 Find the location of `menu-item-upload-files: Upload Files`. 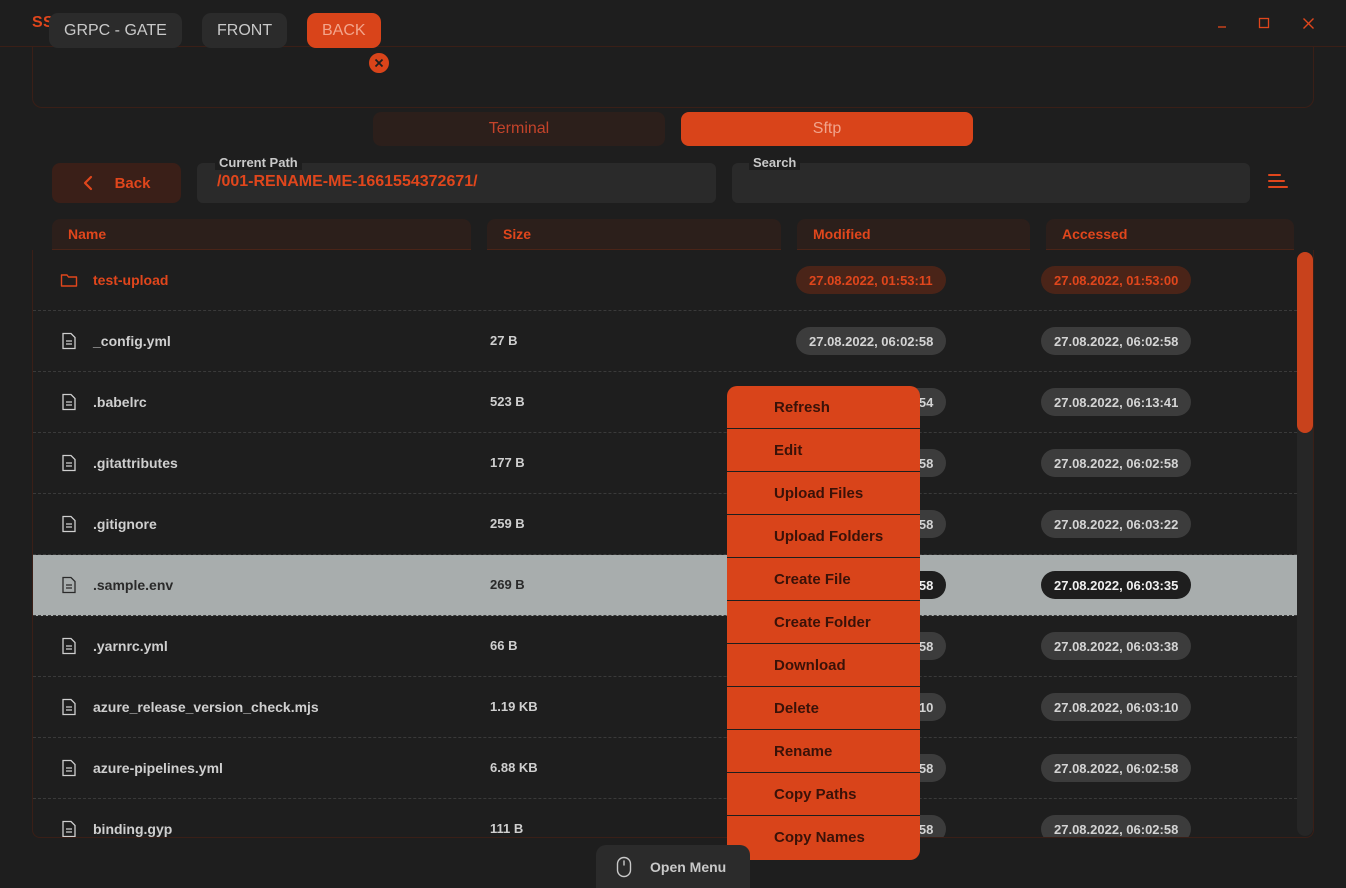

menu-item-upload-files: Upload Files is located at coordinates (823, 493).